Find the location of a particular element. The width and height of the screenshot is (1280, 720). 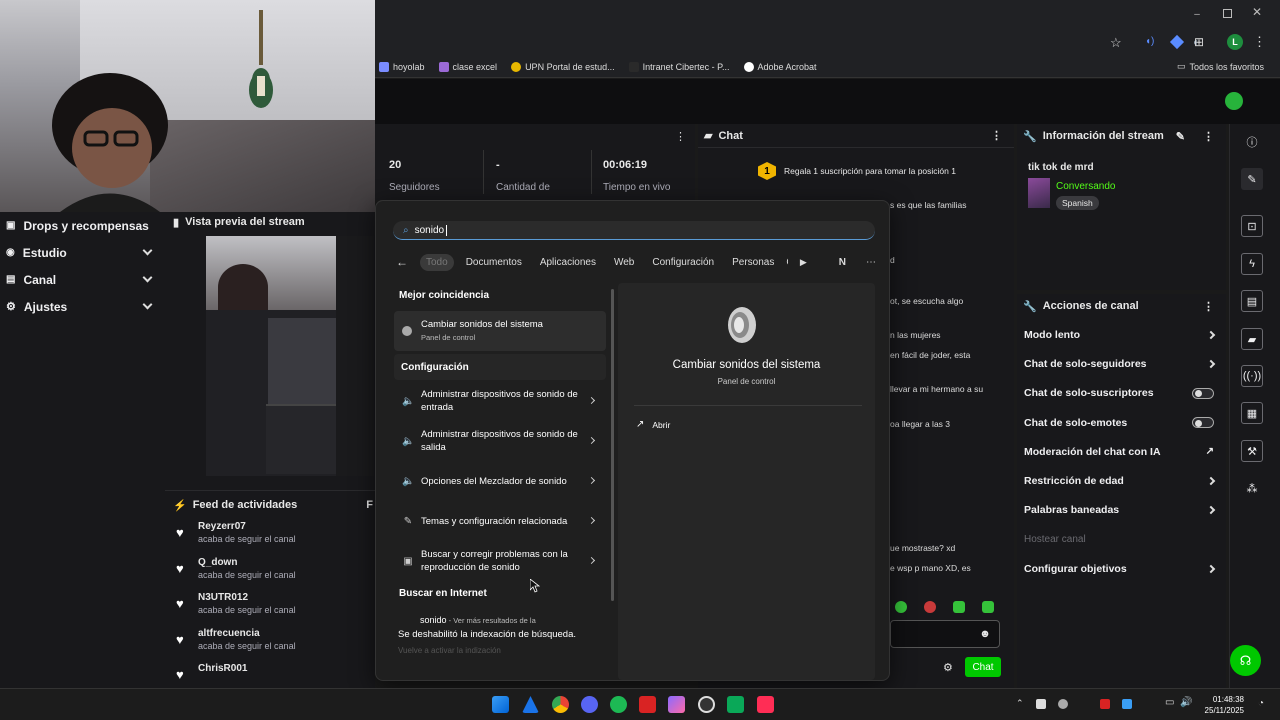

bookmark-hoyolab: hoyolab is located at coordinates (402, 66).